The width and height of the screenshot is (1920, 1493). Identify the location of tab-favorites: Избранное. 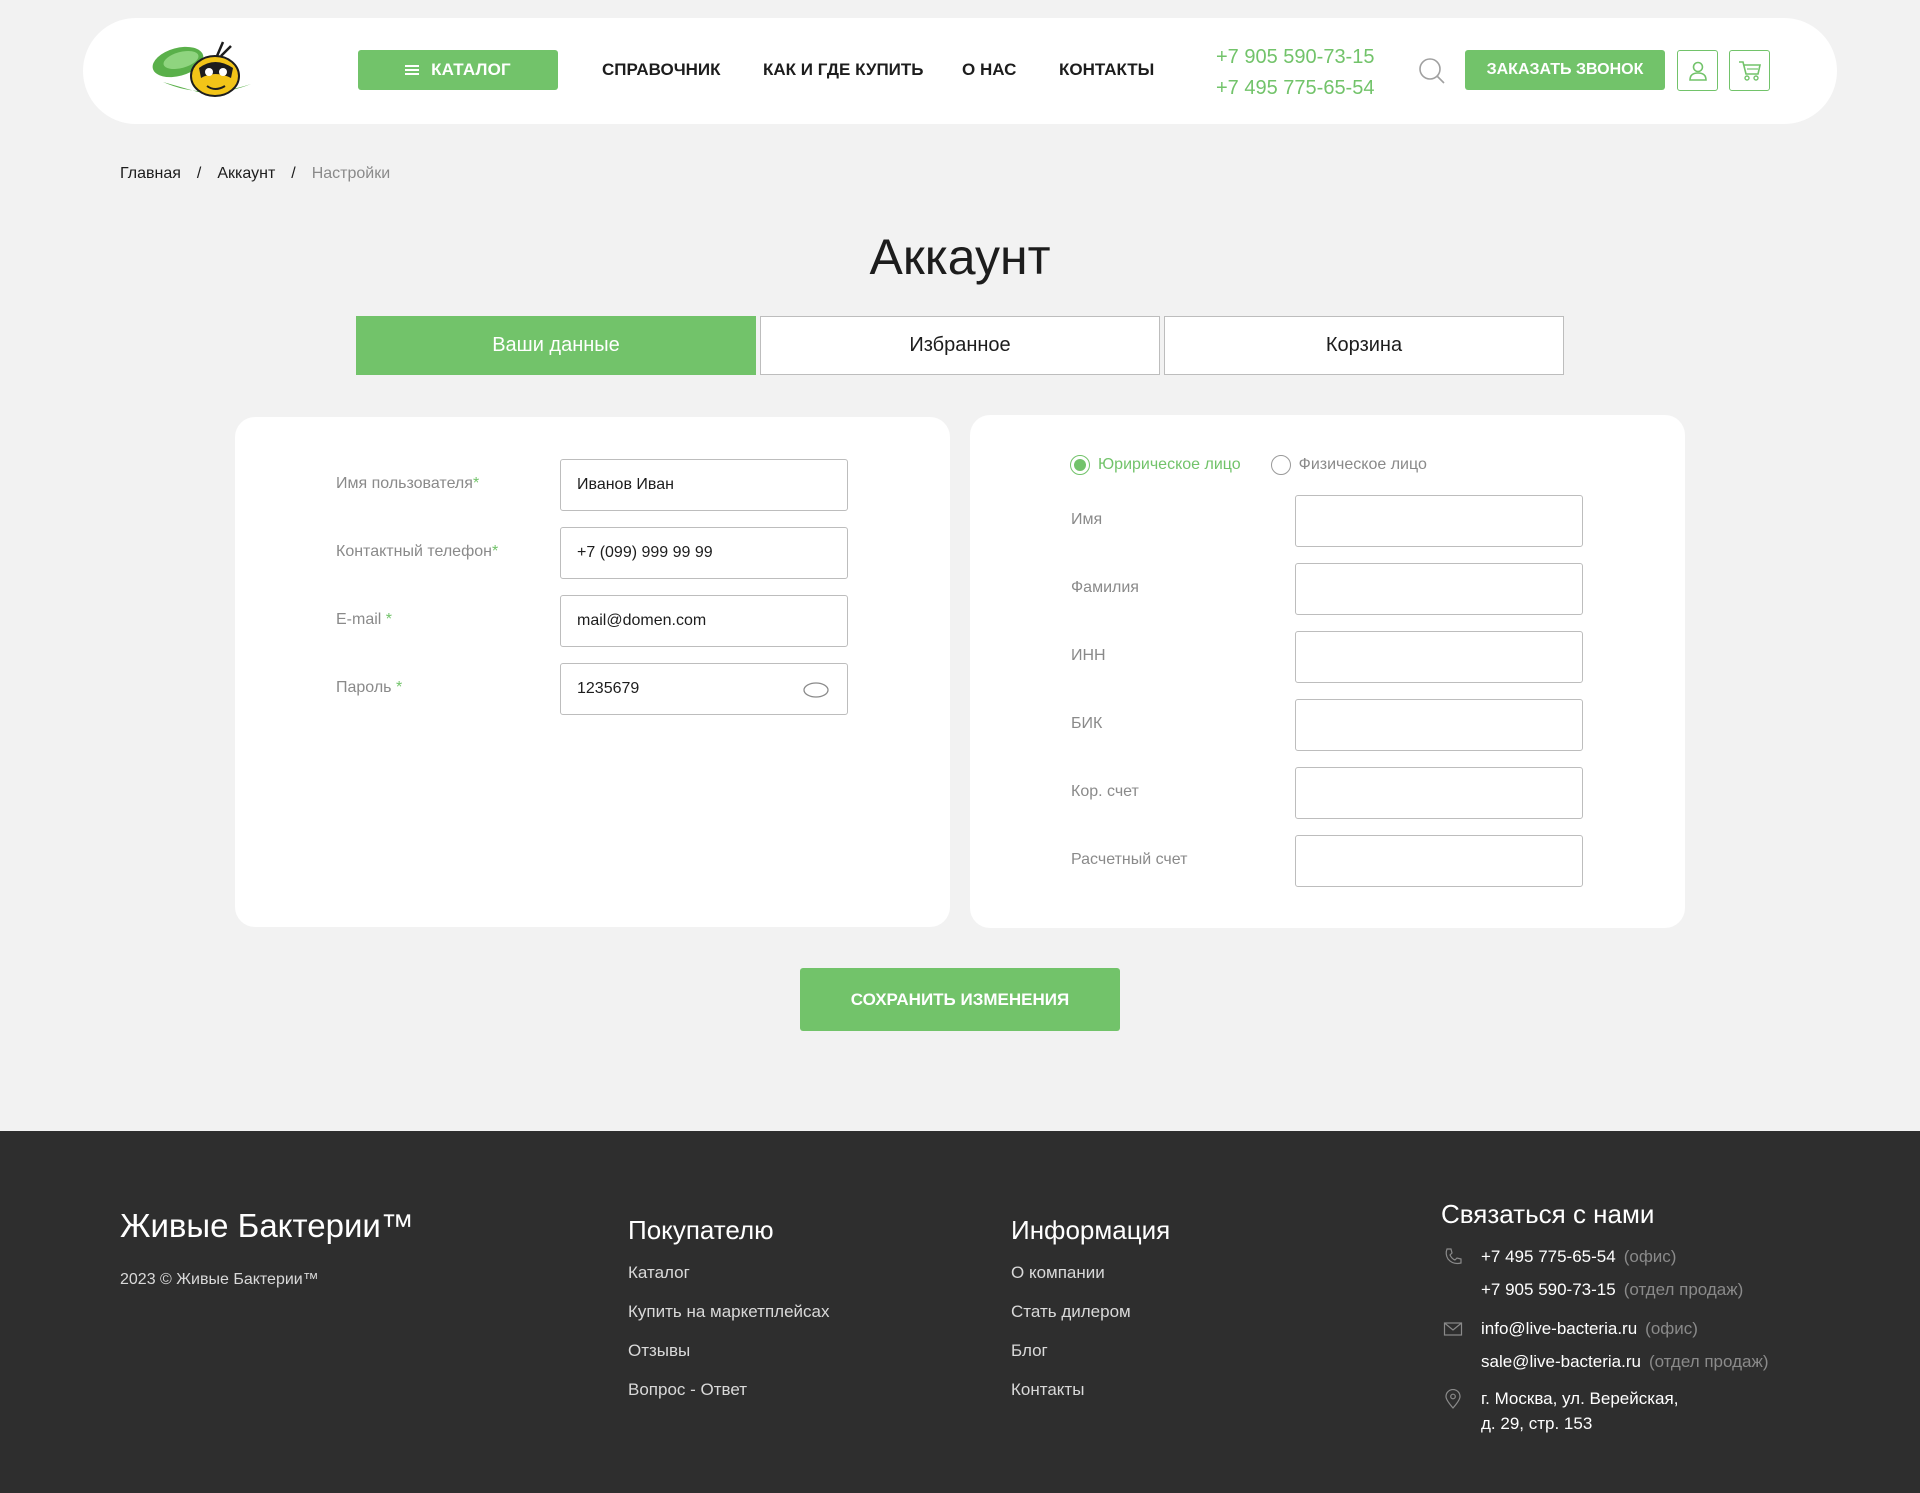
(960, 345).